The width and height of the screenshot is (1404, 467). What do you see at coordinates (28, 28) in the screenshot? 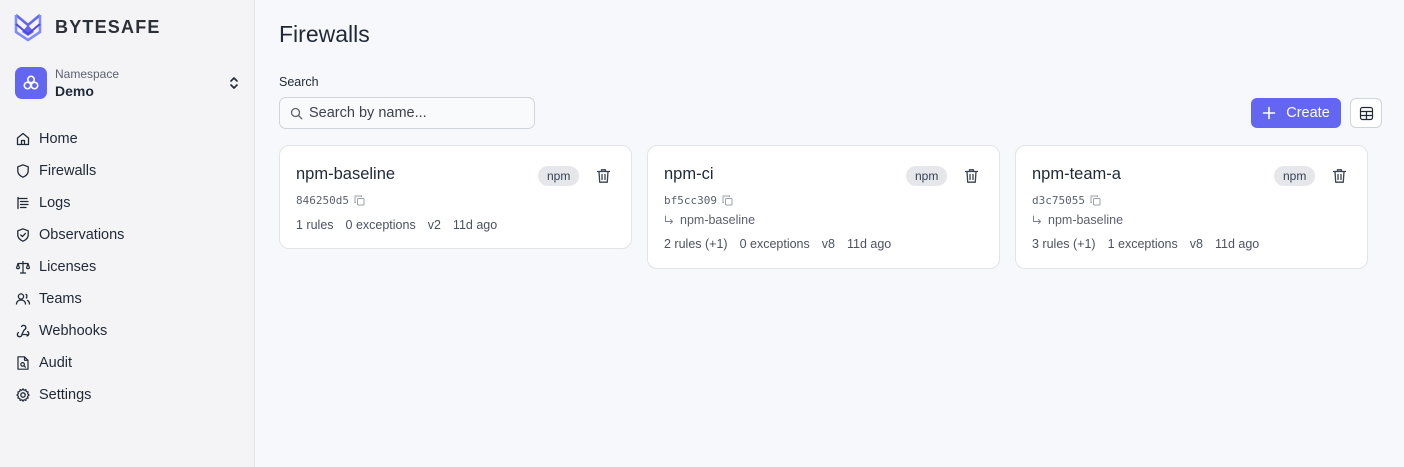
I see `bytesafe-logo-icon` at bounding box center [28, 28].